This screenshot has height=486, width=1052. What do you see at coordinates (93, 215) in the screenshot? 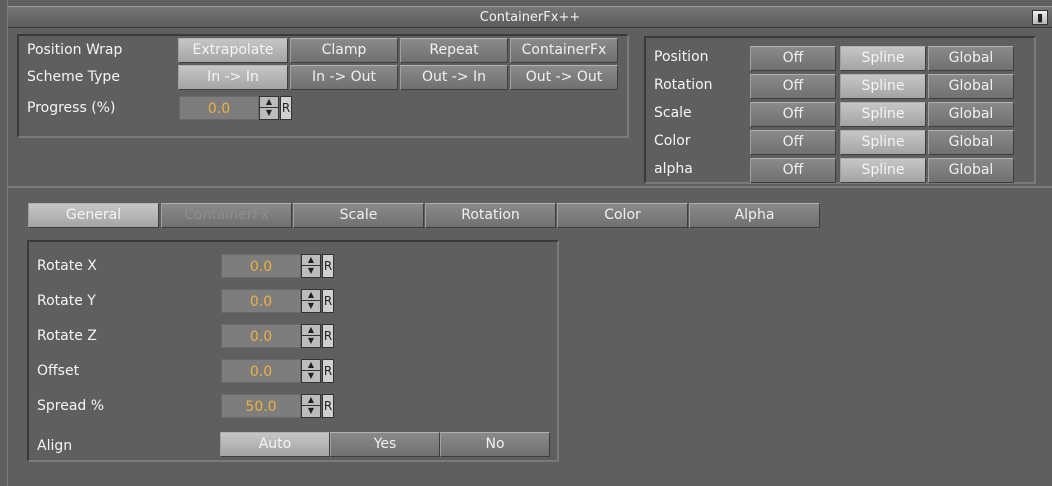
I see `tab-general: General` at bounding box center [93, 215].